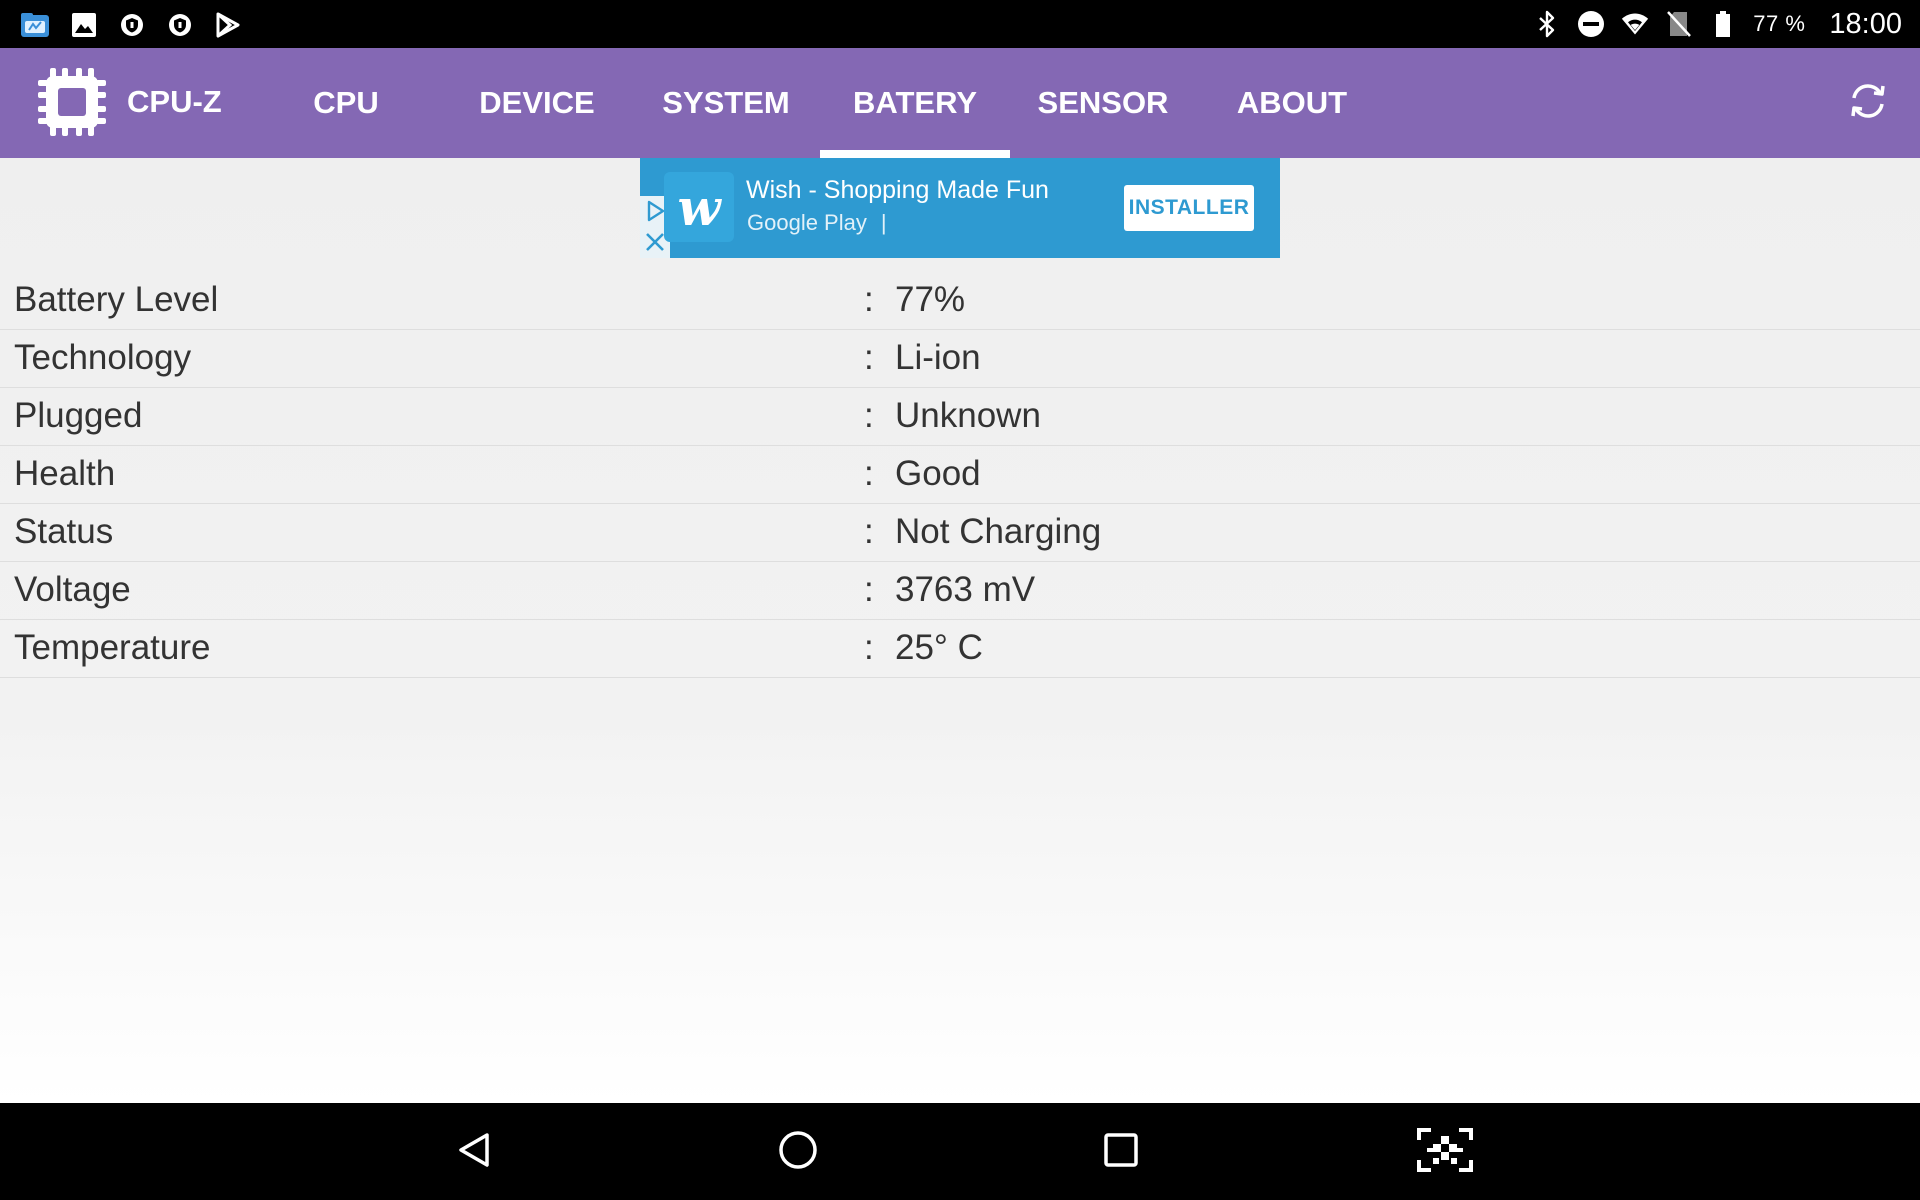 The image size is (1920, 1200). Describe the element at coordinates (35, 25) in the screenshot. I see `file-explorer-icon` at that location.